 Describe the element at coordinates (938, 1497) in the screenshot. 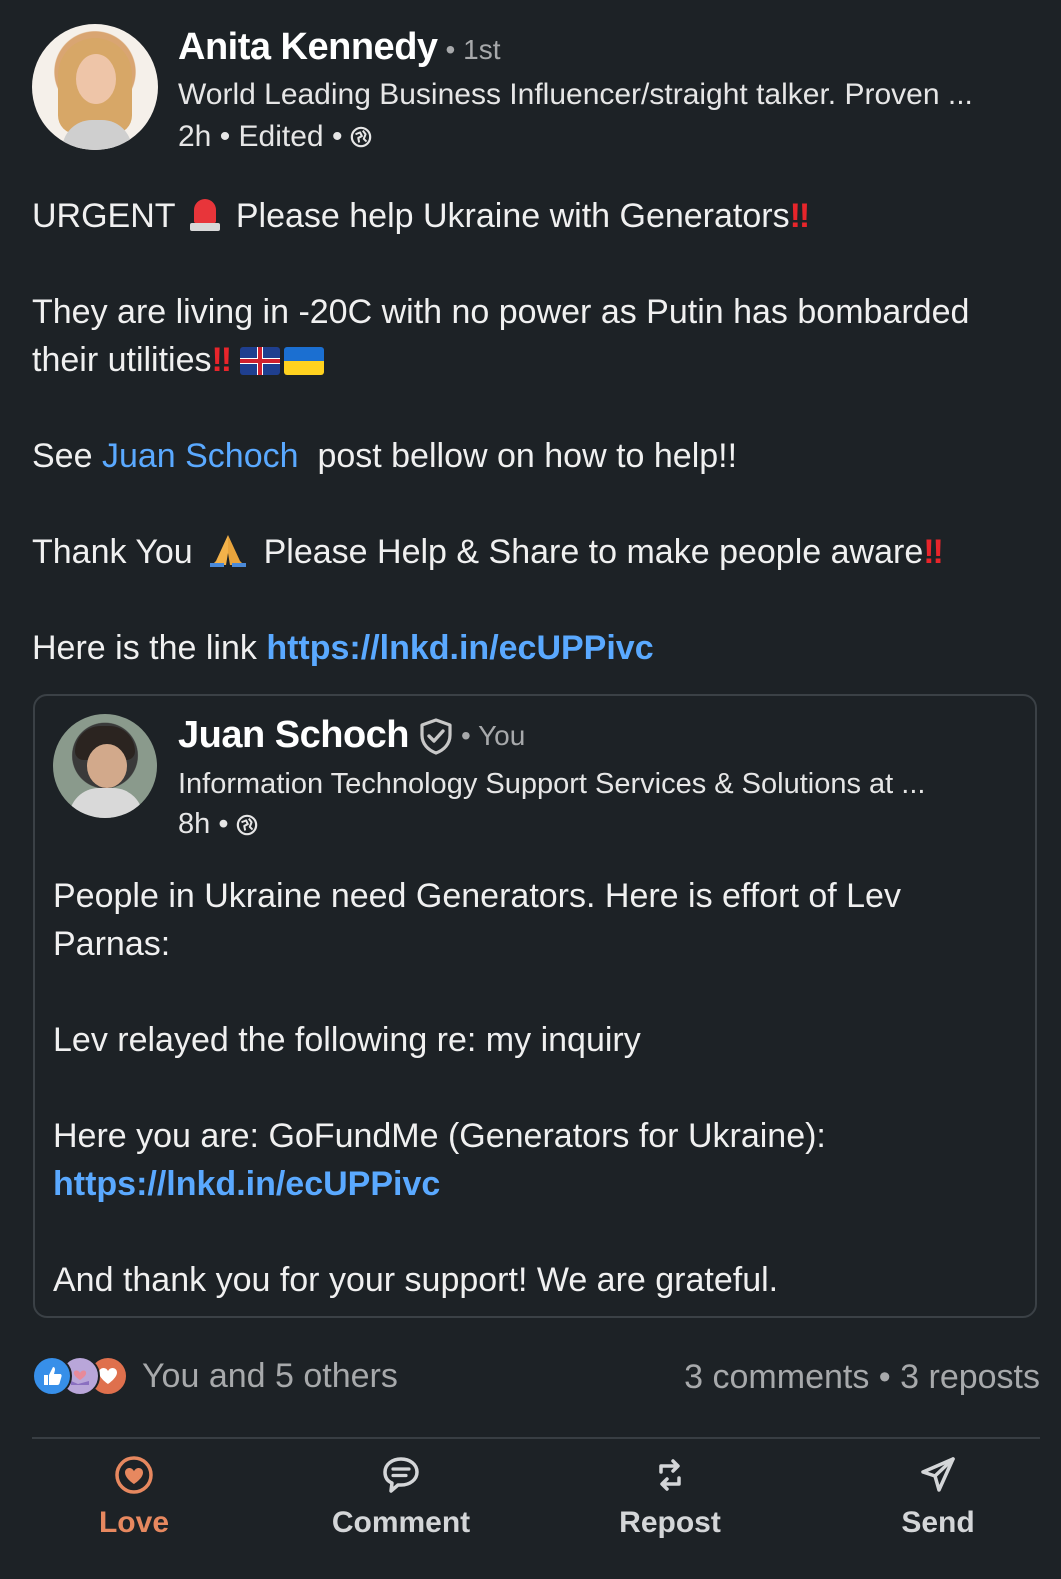

I see `send-button: Send` at that location.